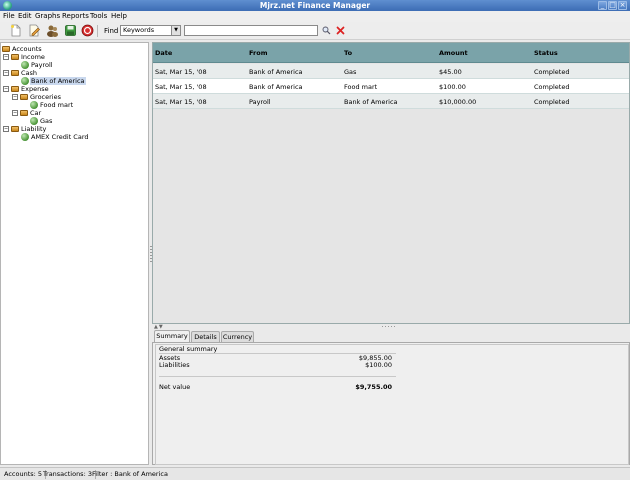 Image resolution: width=630 pixels, height=480 pixels. I want to click on close-button: ×, so click(622, 5).